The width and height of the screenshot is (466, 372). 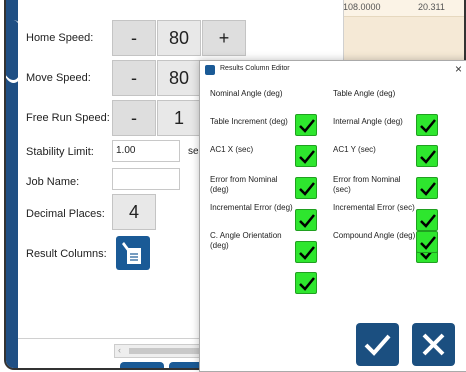 What do you see at coordinates (66, 254) in the screenshot?
I see `result-columns-label: Result Columns:` at bounding box center [66, 254].